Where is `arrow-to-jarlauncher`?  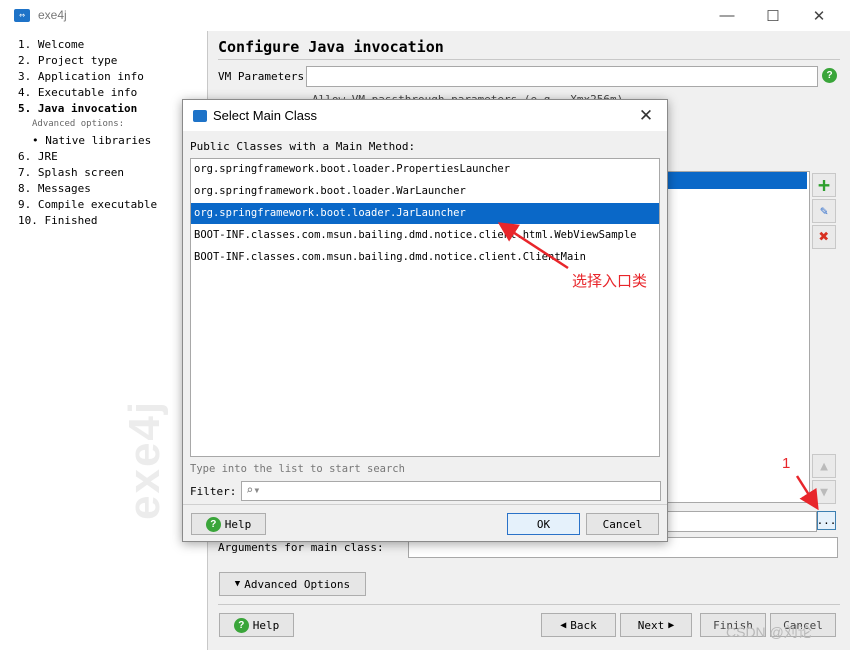 arrow-to-jarlauncher is located at coordinates (533, 246).